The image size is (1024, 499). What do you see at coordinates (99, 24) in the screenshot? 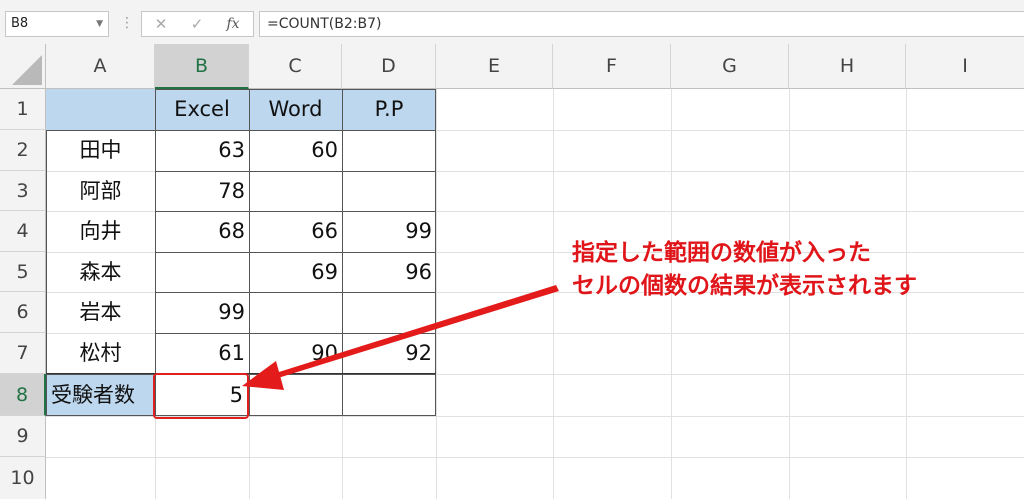
I see `name-box-dropdown-icon: ▼` at bounding box center [99, 24].